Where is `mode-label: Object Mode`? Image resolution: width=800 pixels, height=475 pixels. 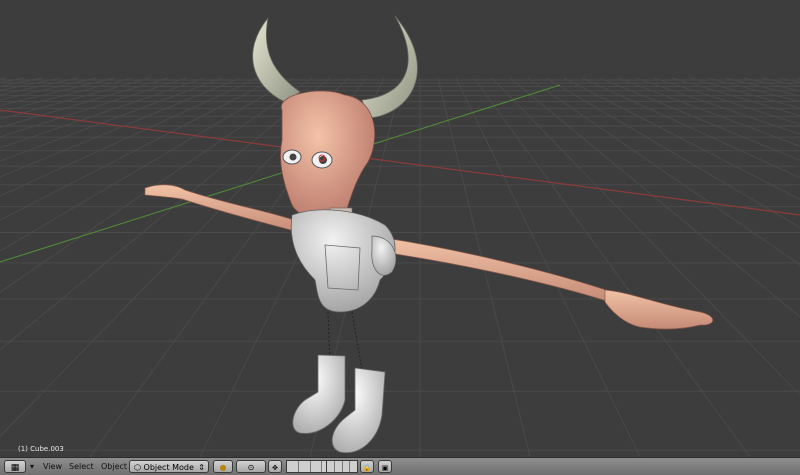
mode-label: Object Mode is located at coordinates (168, 467).